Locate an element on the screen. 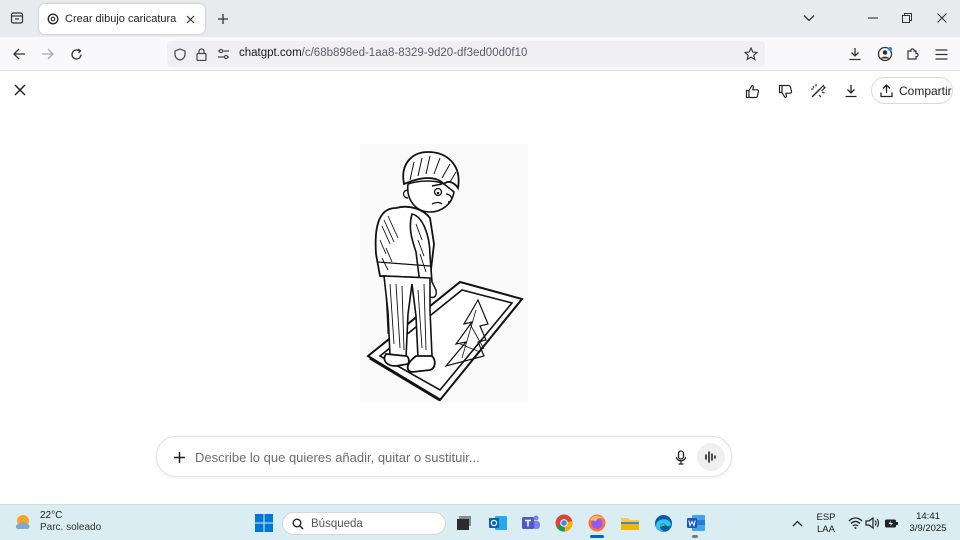 The width and height of the screenshot is (960, 540). chatgpt-favicon-icon is located at coordinates (53, 19).